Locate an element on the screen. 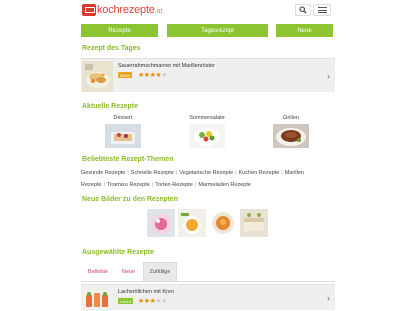  selected-recipes-title: Ausgewählte Rezepte is located at coordinates (118, 252).